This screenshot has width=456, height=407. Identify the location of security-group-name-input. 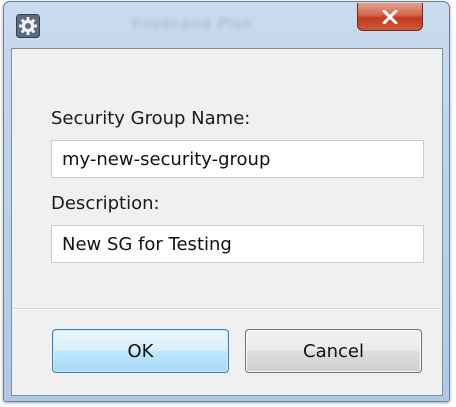
(237, 159).